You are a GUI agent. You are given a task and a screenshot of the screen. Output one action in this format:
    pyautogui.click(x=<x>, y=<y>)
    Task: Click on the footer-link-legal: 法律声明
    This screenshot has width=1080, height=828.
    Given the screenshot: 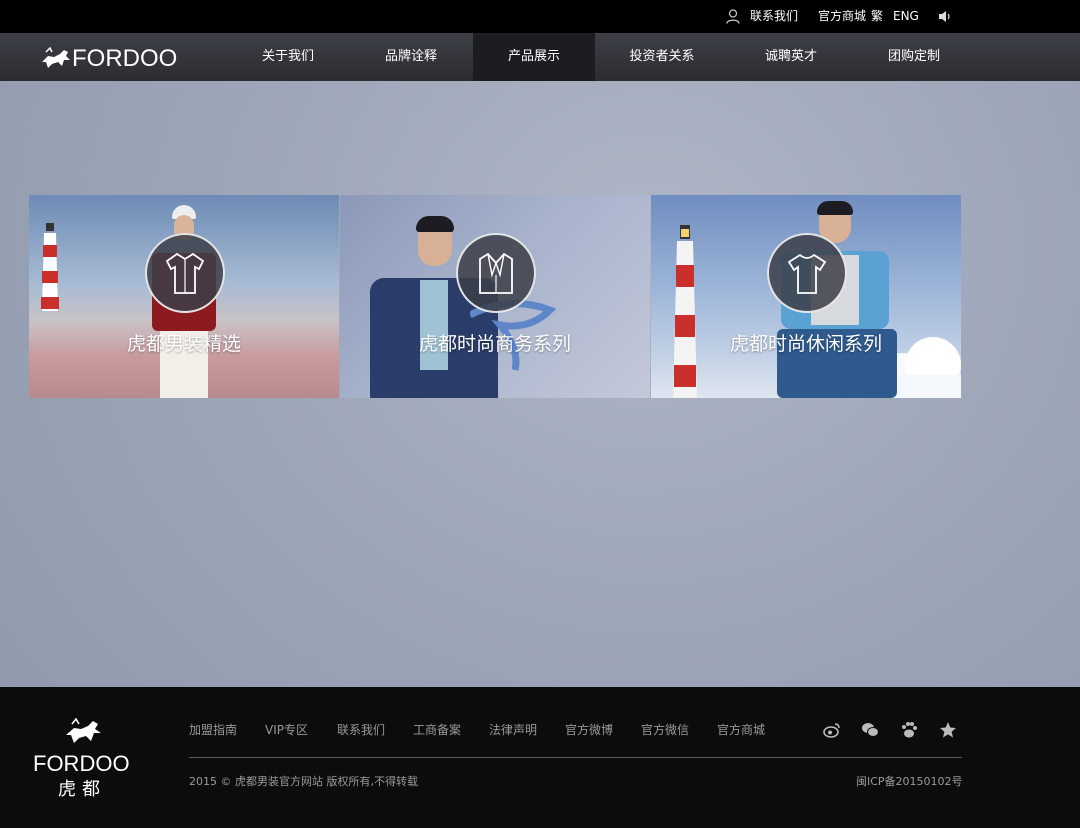 What is the action you would take?
    pyautogui.click(x=513, y=729)
    